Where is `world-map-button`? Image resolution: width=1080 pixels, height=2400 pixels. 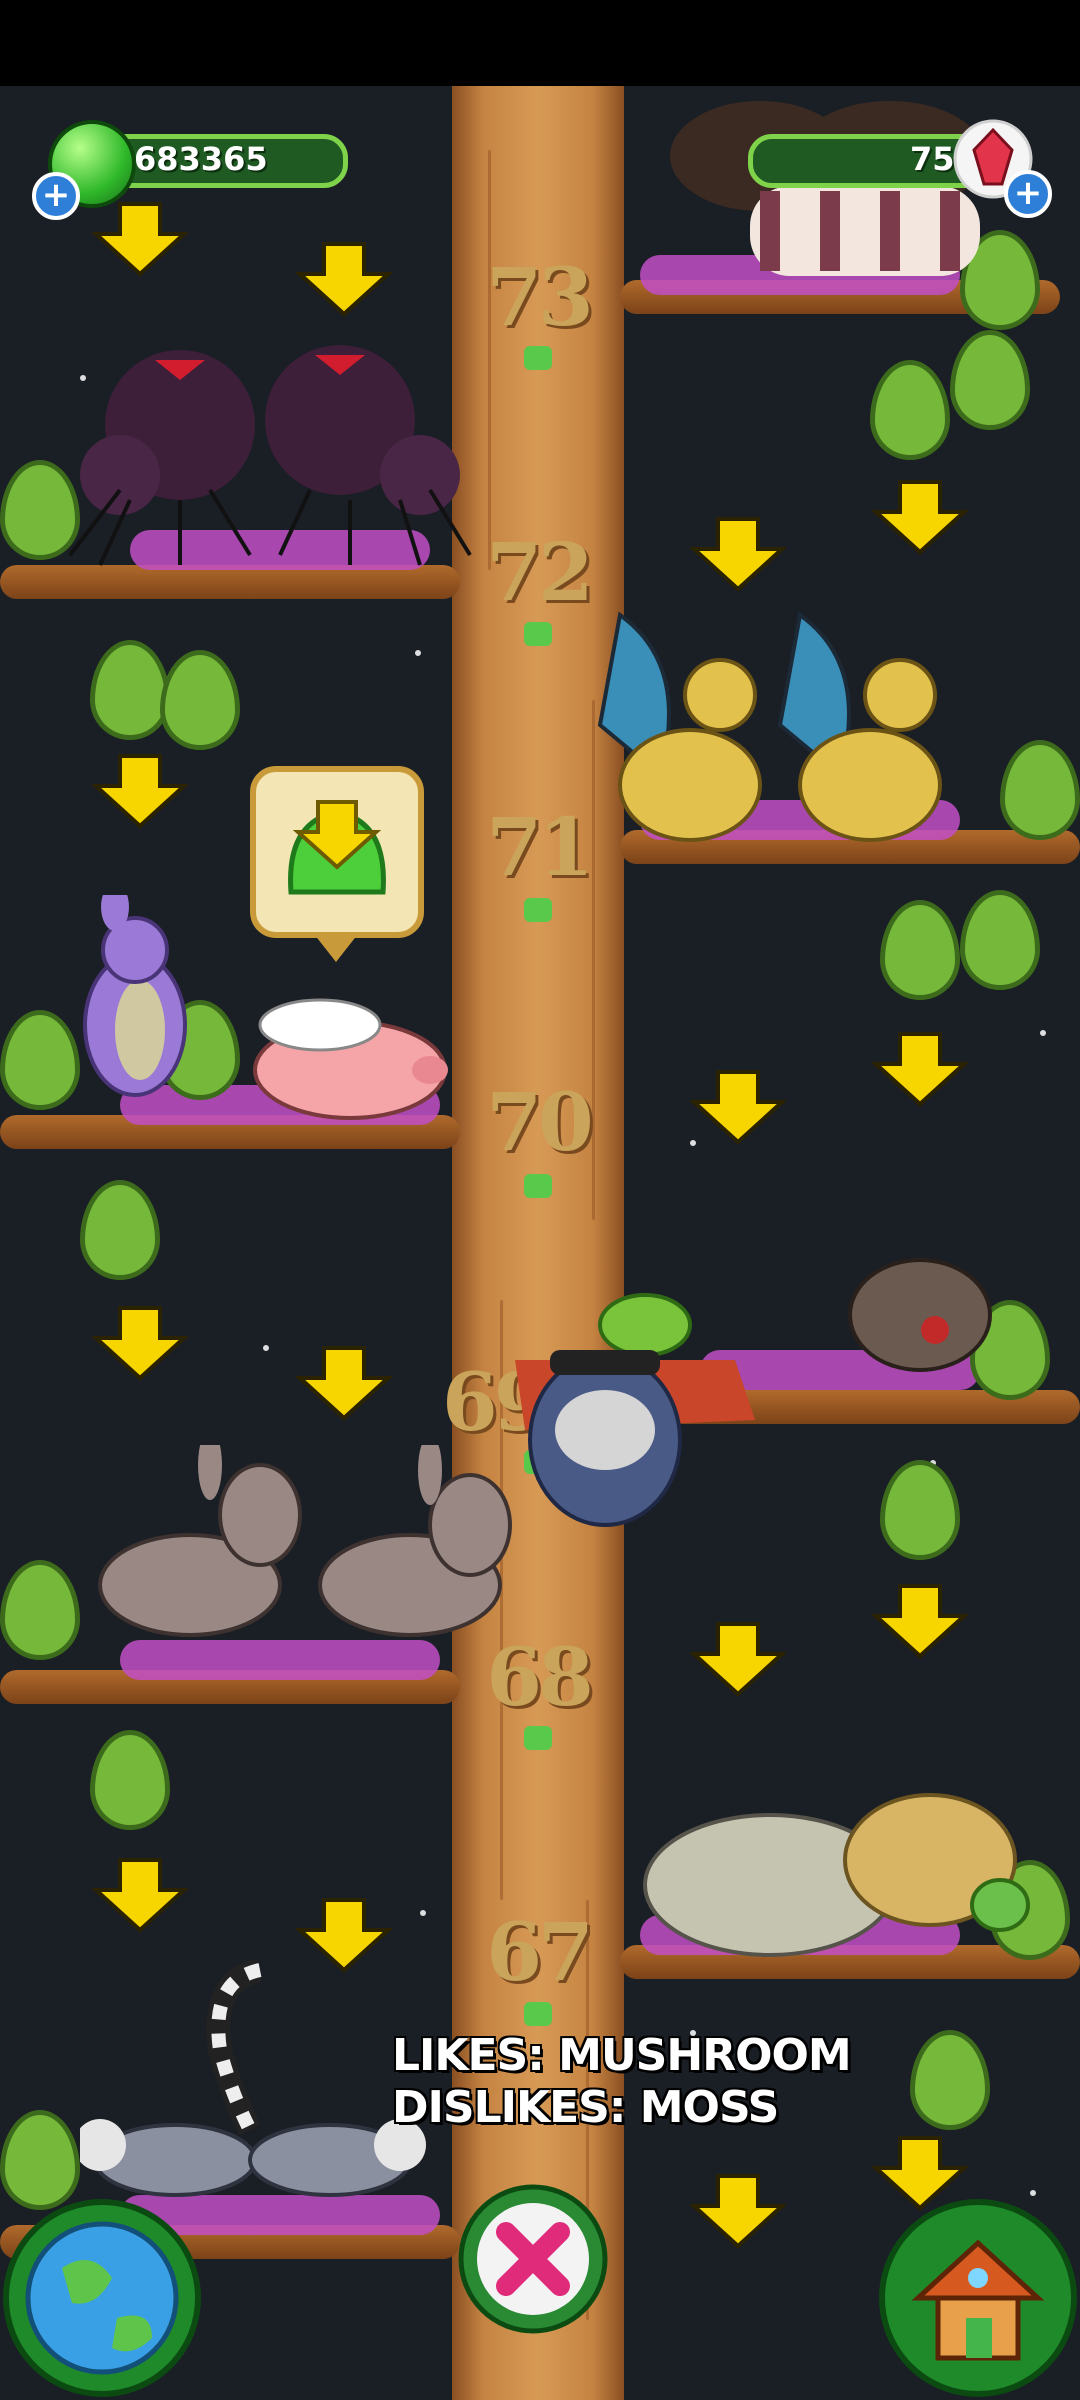
world-map-button is located at coordinates (102, 2298).